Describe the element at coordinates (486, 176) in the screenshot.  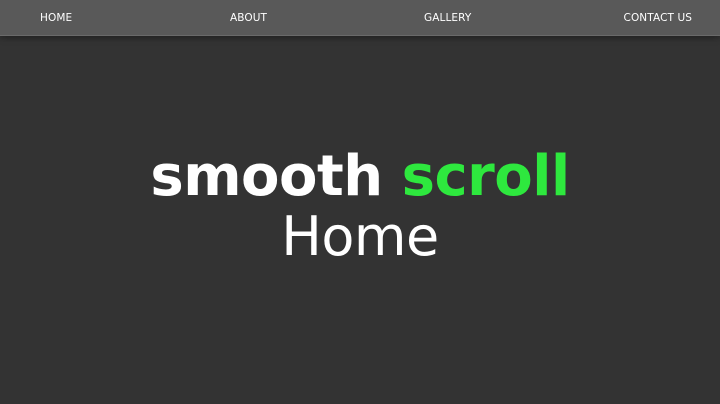
I see `hero-title-scroll: scroll` at that location.